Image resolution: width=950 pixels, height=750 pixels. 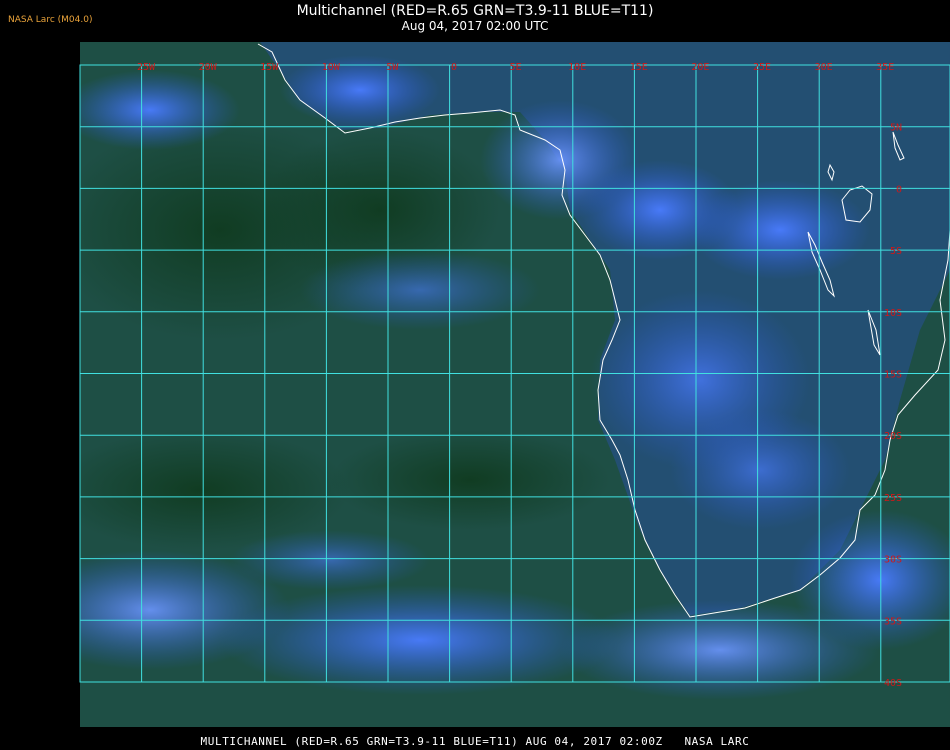 I want to click on latitude-label: 35S, so click(x=893, y=621).